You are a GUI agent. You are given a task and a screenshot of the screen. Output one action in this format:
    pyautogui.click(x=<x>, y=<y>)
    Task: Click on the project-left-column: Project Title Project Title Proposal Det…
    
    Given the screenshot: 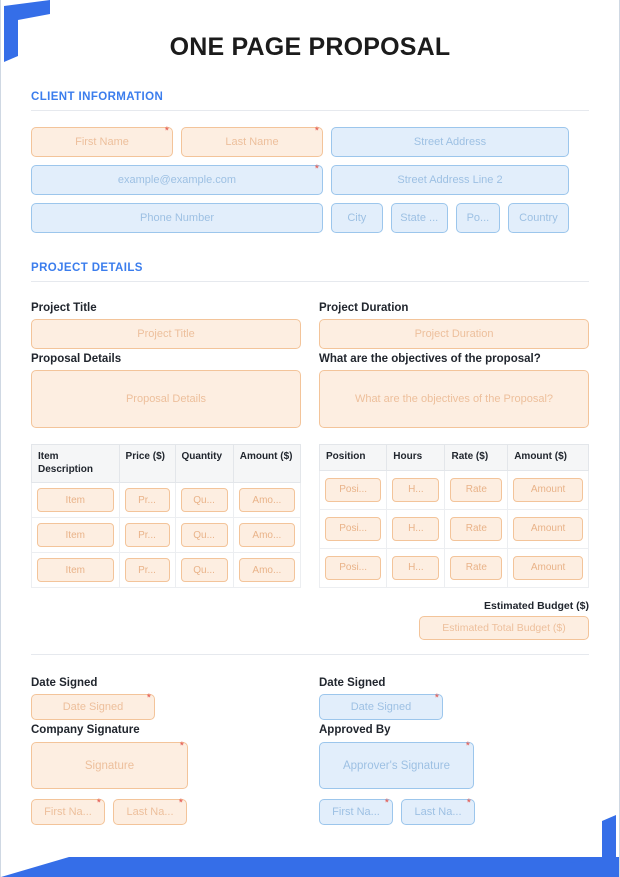 What is the action you would take?
    pyautogui.click(x=166, y=363)
    